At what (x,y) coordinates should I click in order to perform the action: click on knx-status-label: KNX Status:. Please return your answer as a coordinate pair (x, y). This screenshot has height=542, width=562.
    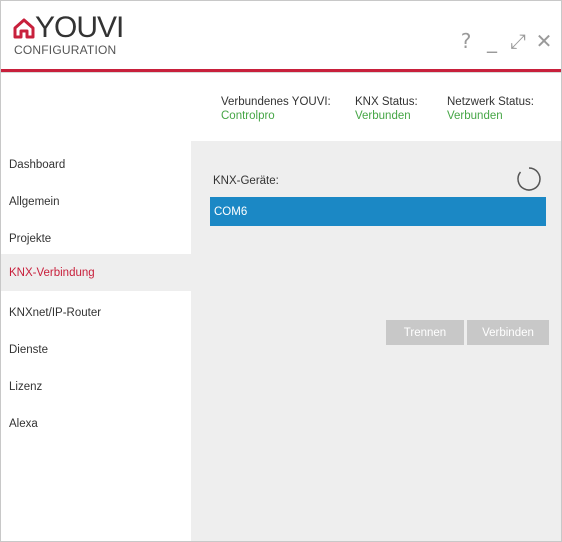
    Looking at the image, I should click on (386, 102).